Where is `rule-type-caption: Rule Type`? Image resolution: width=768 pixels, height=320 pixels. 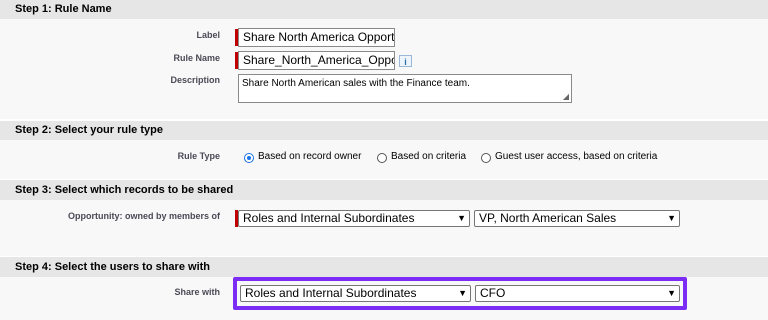
rule-type-caption: Rule Type is located at coordinates (198, 156).